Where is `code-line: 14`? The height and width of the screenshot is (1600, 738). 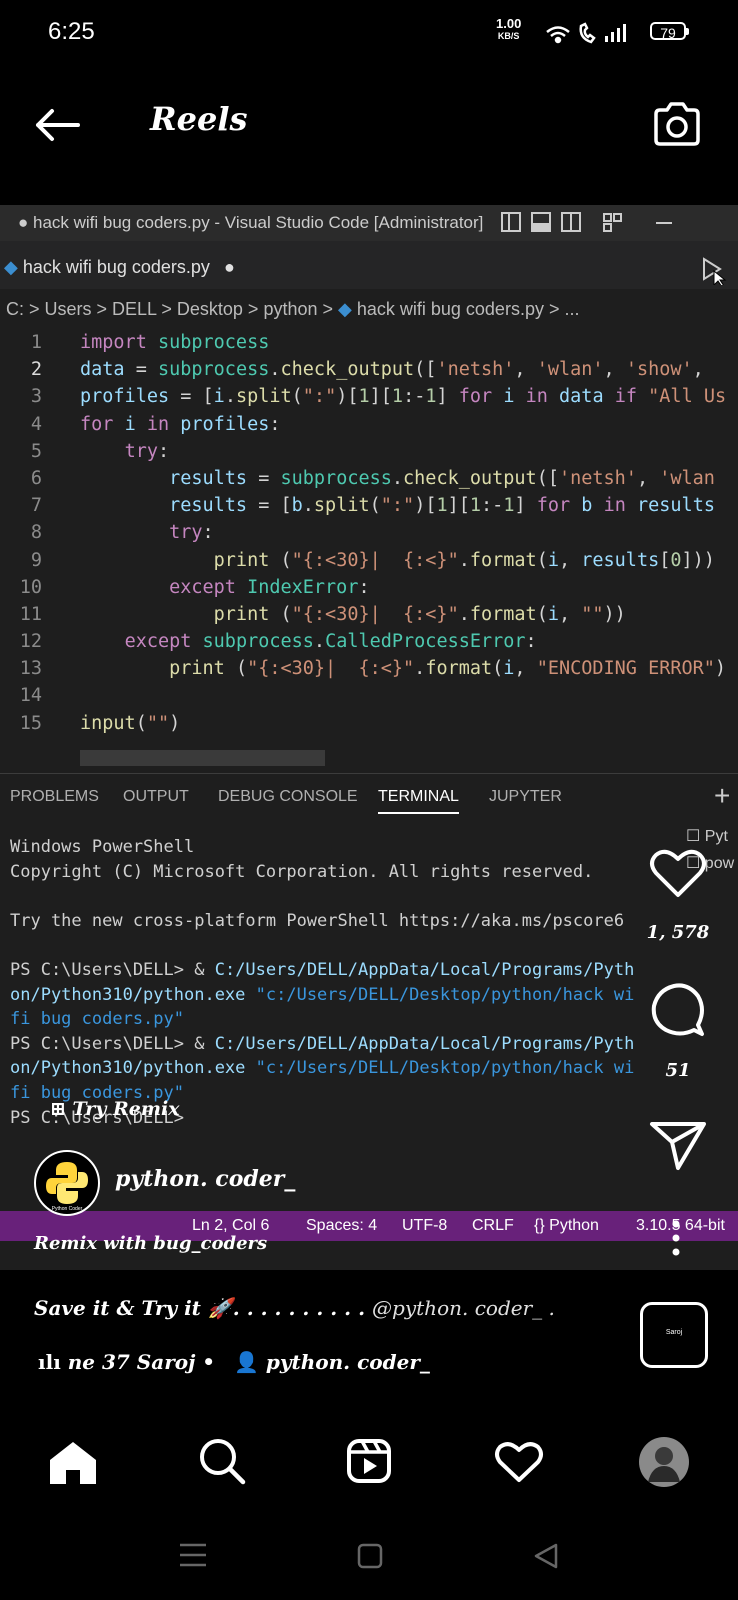
code-line: 14 is located at coordinates (30, 696).